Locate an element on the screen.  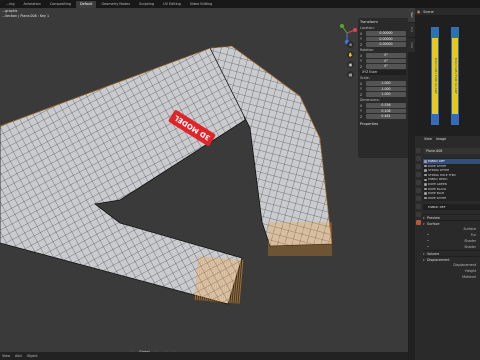
dimensions-row: Z 0.461 is located at coordinates (383, 116).